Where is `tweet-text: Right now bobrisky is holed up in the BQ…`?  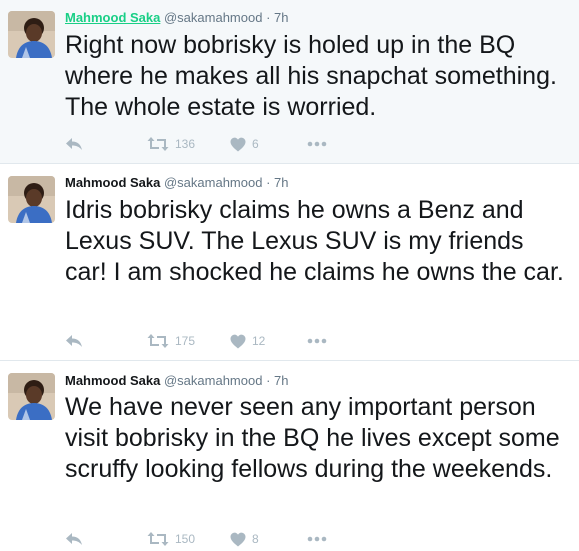 tweet-text: Right now bobrisky is holed up in the BQ… is located at coordinates (311, 76).